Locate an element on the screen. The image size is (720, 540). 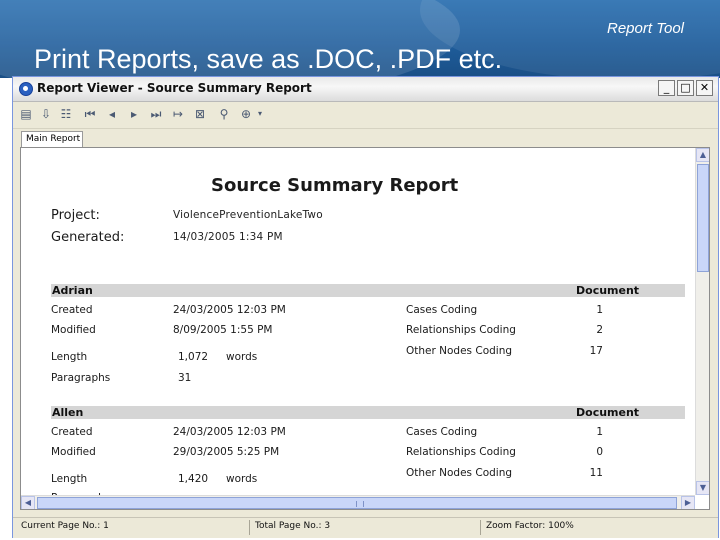
source-header-bar: Allen Document is located at coordinates (368, 412).